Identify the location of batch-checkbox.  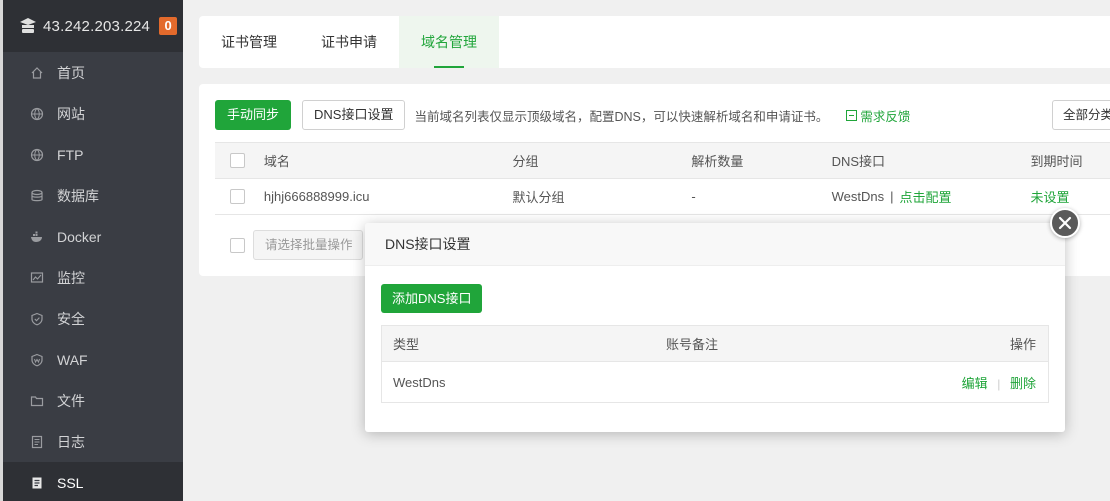
(237, 245).